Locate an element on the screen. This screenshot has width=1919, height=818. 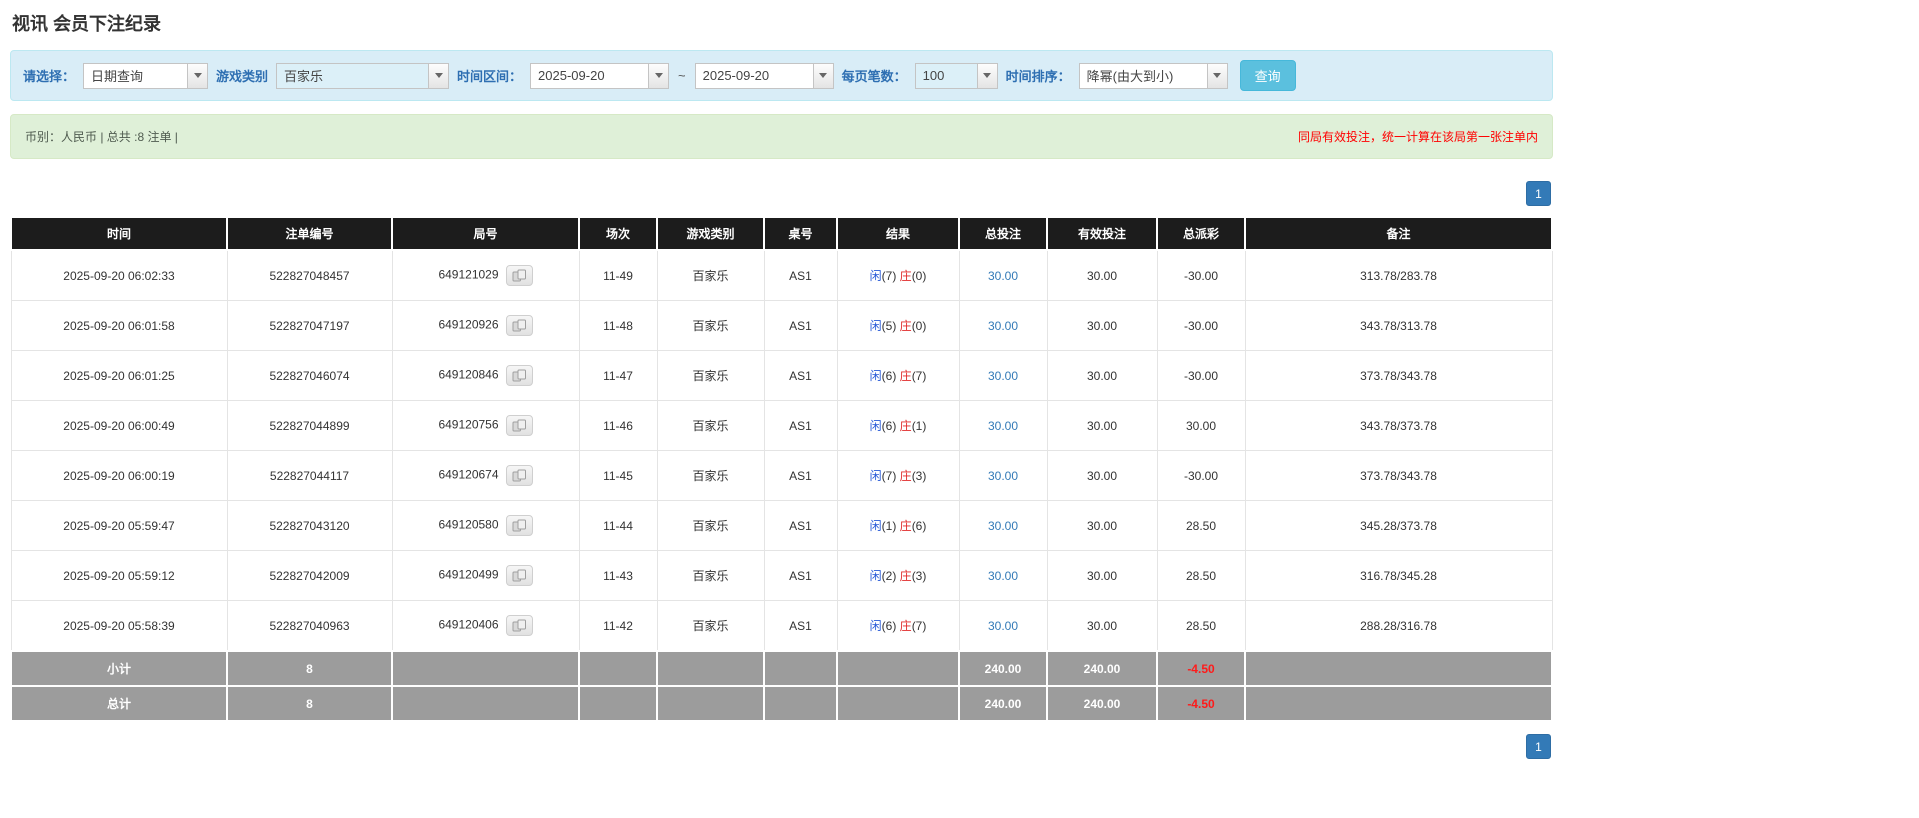
column-header: 注单编号 is located at coordinates (309, 233).